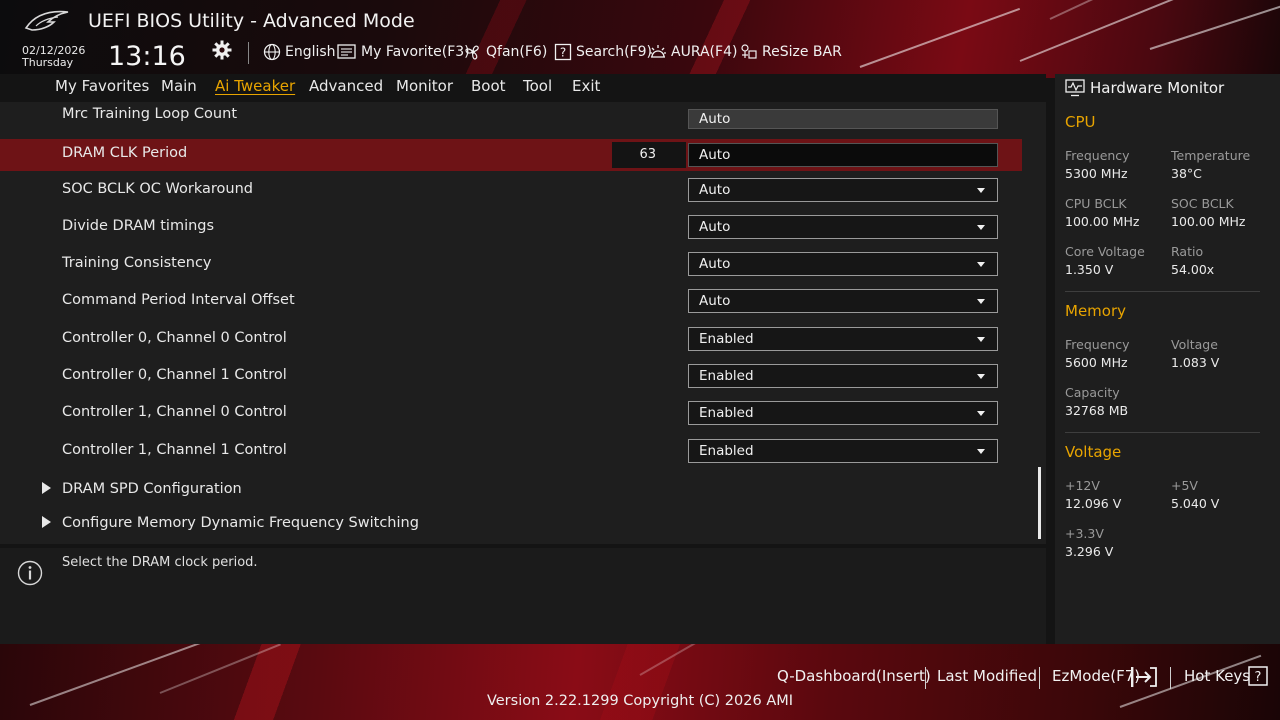 This screenshot has width=1280, height=720. What do you see at coordinates (749, 51) in the screenshot?
I see `resize-bar-icon` at bounding box center [749, 51].